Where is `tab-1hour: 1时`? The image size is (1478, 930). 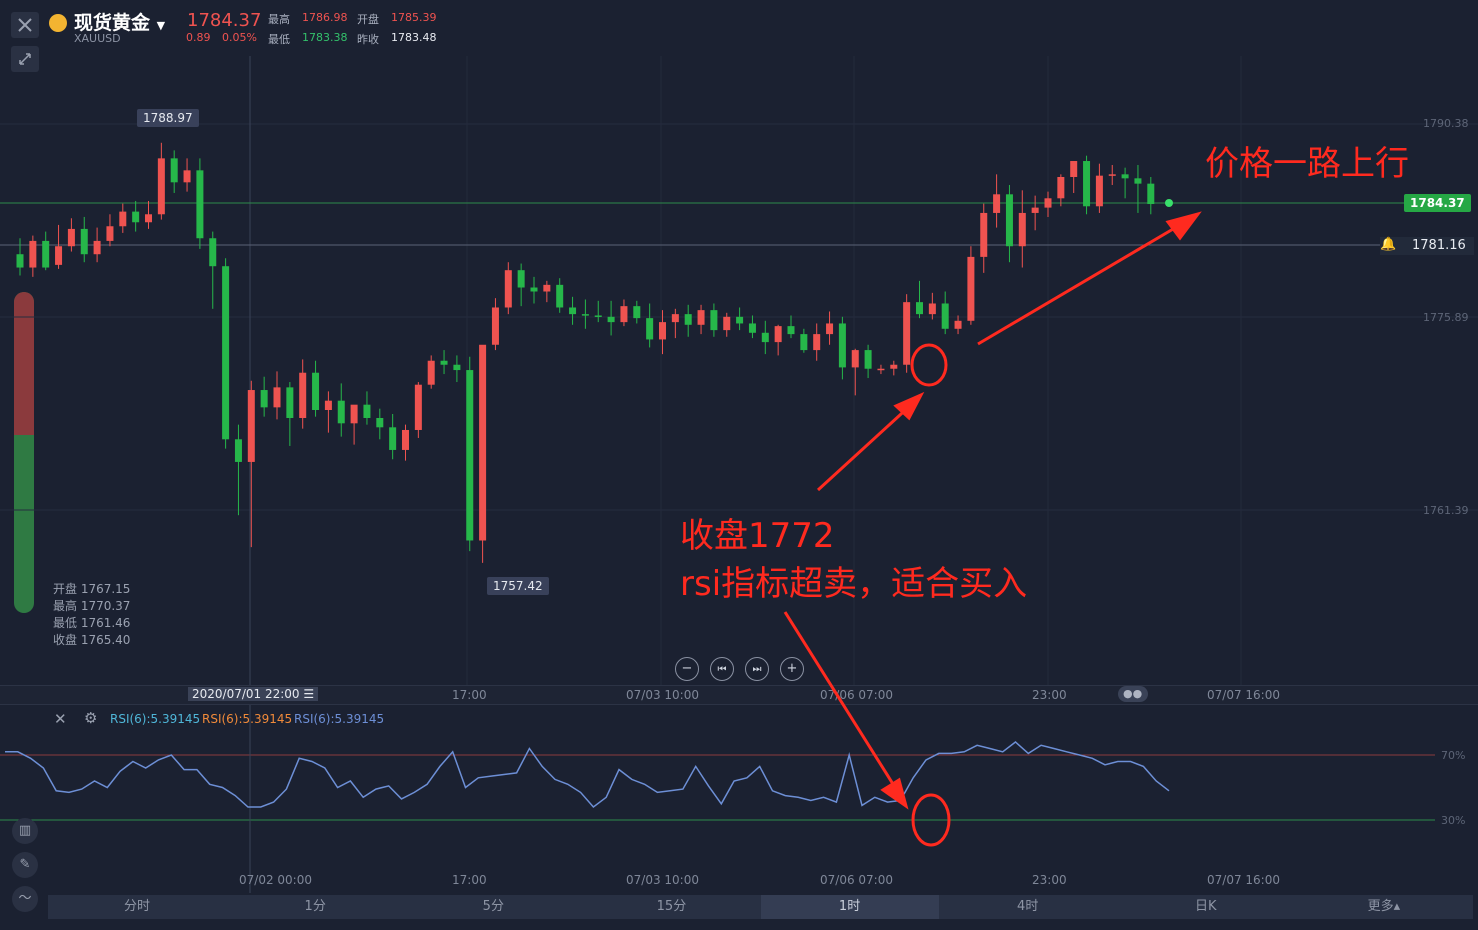 tab-1hour: 1时 is located at coordinates (849, 907).